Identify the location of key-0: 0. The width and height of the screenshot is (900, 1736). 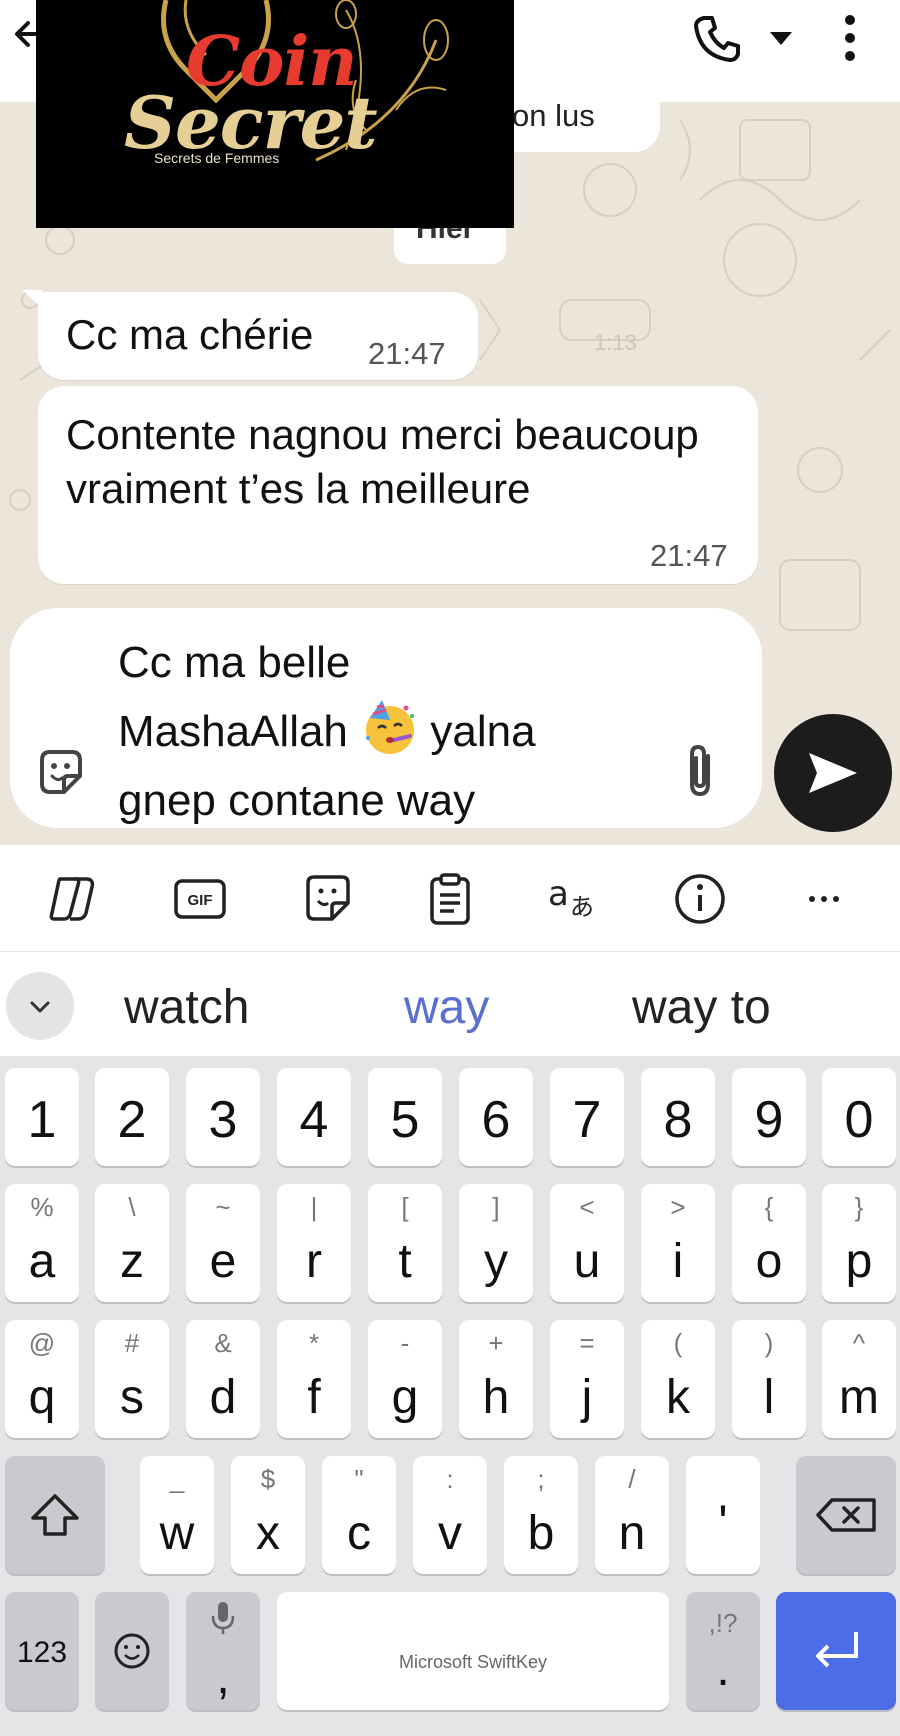
(859, 1117).